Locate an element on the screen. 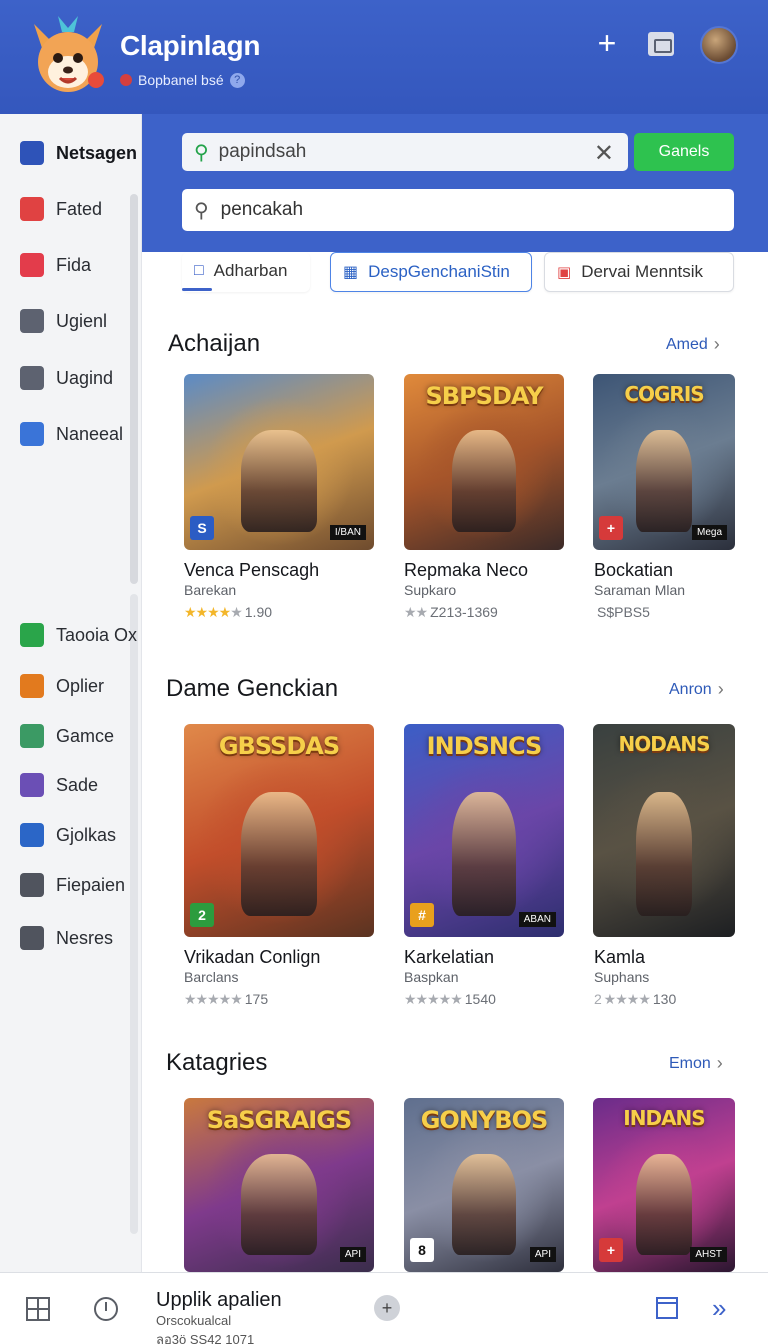 Image resolution: width=768 pixels, height=1344 pixels. rating-value: 130 is located at coordinates (664, 999).